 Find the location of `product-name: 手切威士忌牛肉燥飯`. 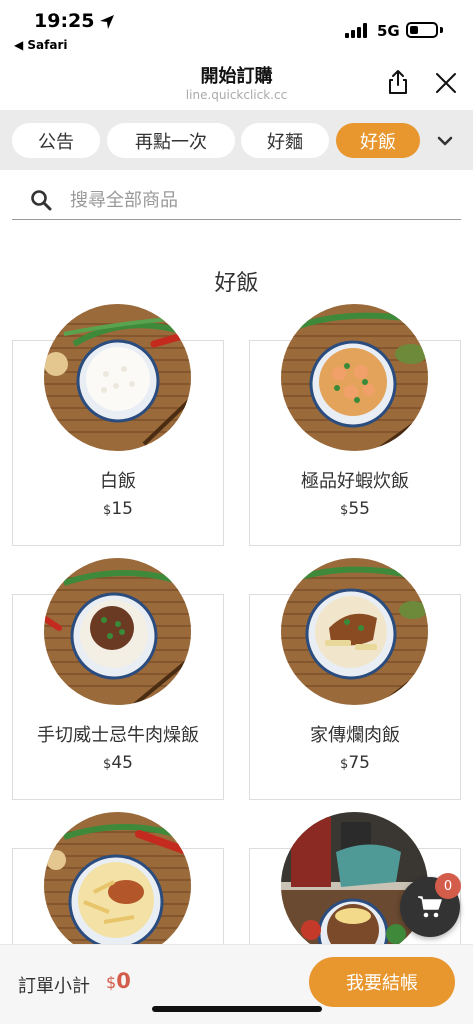

product-name: 手切威士忌牛肉燥飯 is located at coordinates (118, 735).